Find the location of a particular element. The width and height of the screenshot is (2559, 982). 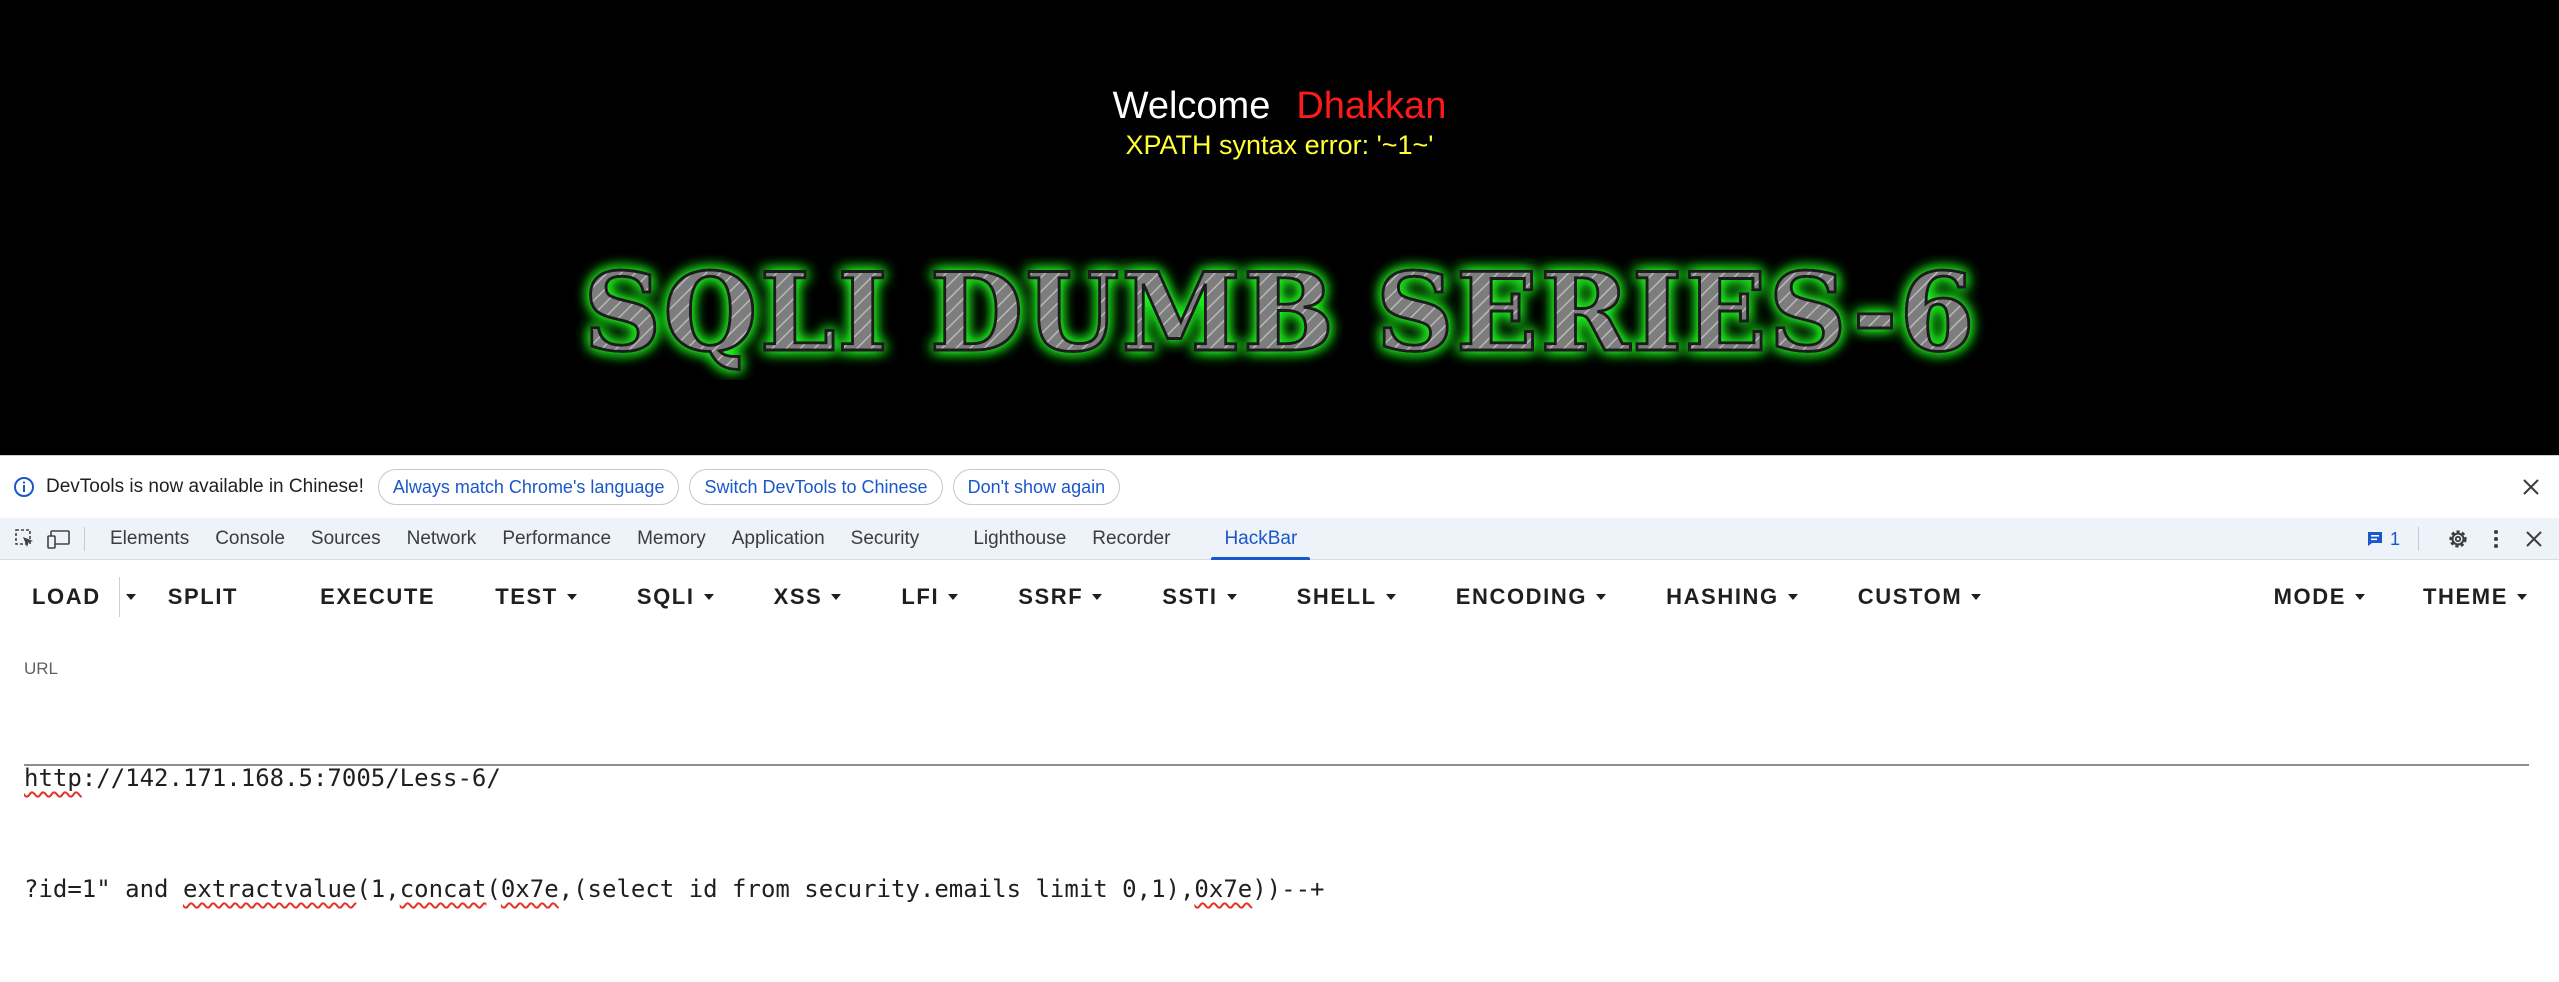

ssrf-menu: SSRF is located at coordinates (1060, 597).